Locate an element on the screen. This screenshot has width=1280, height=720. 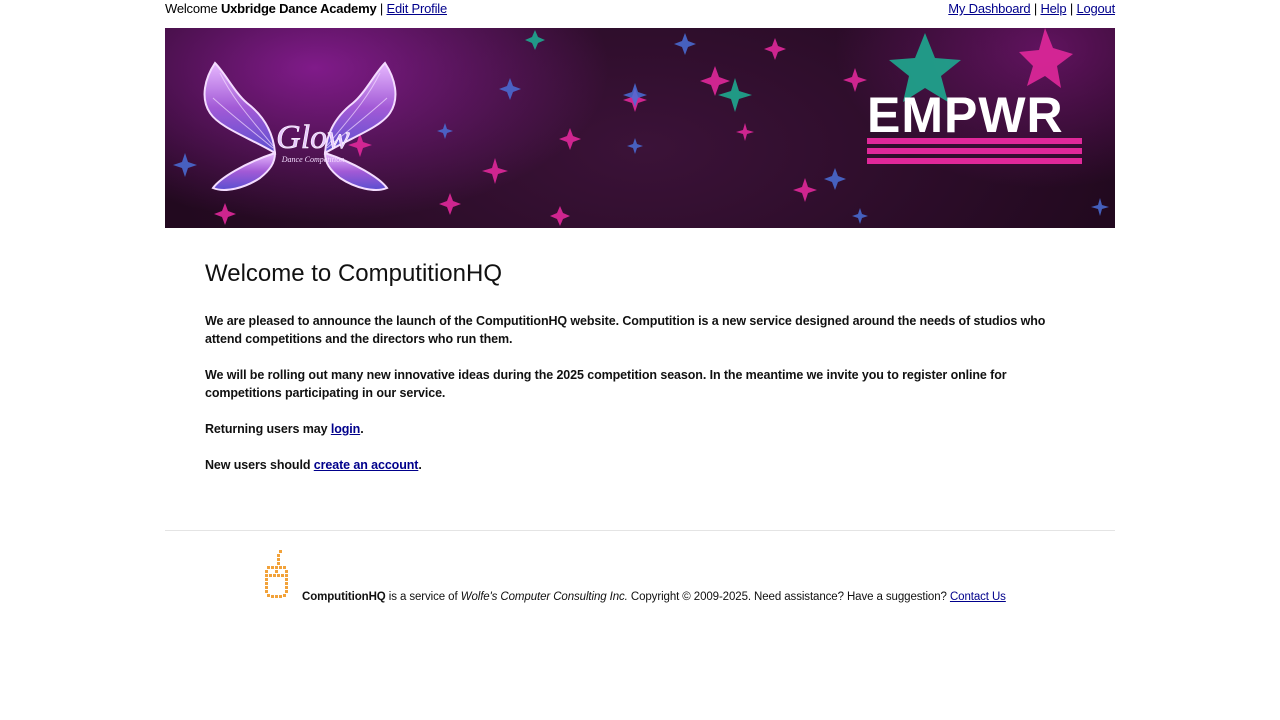
computer-mouse-icon is located at coordinates (276, 574).